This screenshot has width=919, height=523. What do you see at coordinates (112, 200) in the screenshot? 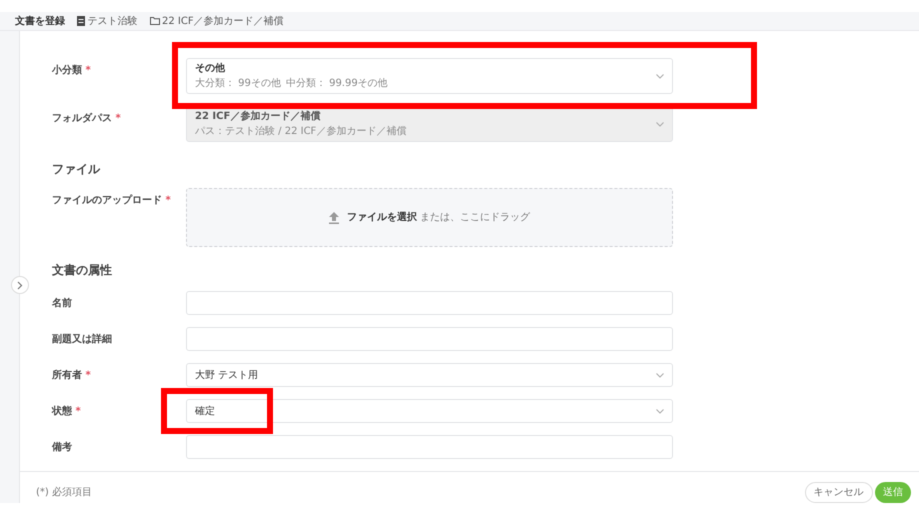
I see `field-label: ファイルのアップロード *` at bounding box center [112, 200].